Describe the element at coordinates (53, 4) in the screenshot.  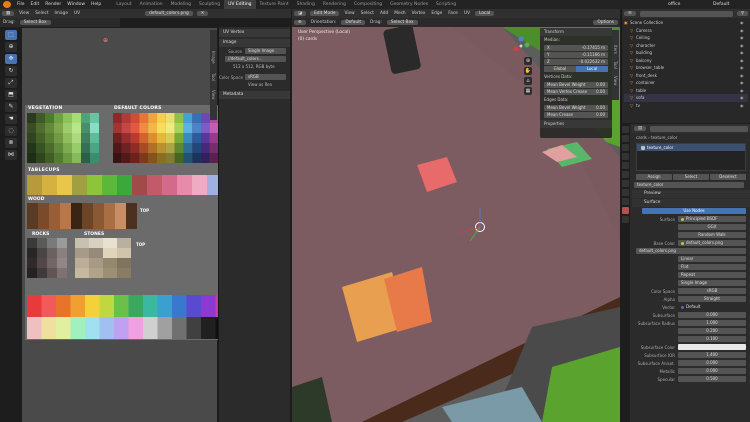
I see `menu-render: Render` at that location.